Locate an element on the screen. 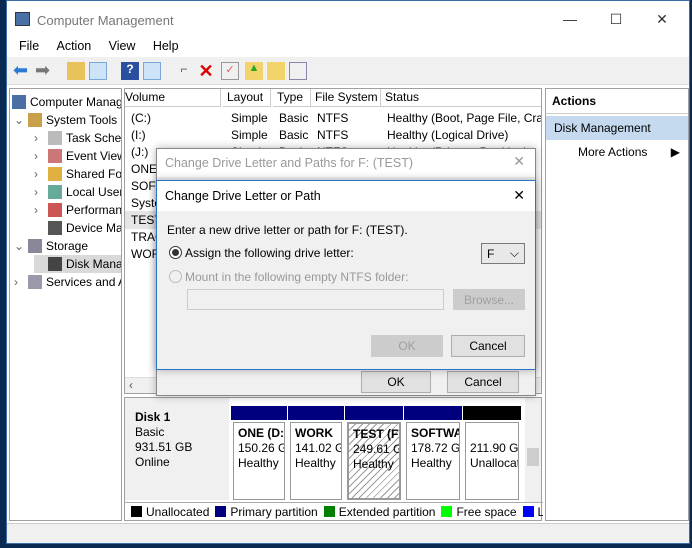 Image resolution: width=692 pixels, height=548 pixels. dialog-cancel-button: Cancel is located at coordinates (488, 346).